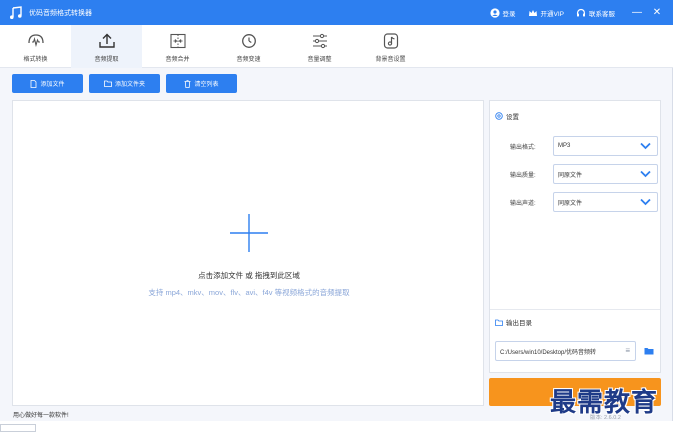  Describe the element at coordinates (523, 147) in the screenshot. I see `output-format-label: 输出格式:` at that location.